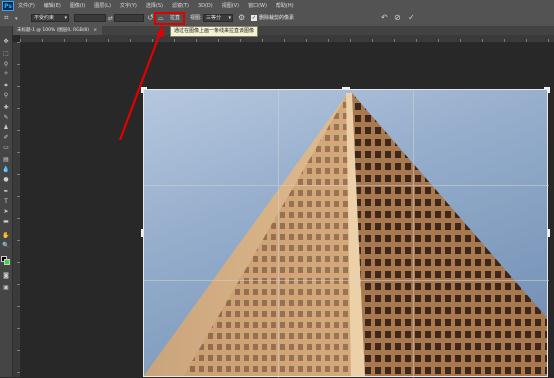 The width and height of the screenshot is (554, 378). What do you see at coordinates (6, 245) in the screenshot?
I see `zoom-tool-icon: 🔍` at bounding box center [6, 245].